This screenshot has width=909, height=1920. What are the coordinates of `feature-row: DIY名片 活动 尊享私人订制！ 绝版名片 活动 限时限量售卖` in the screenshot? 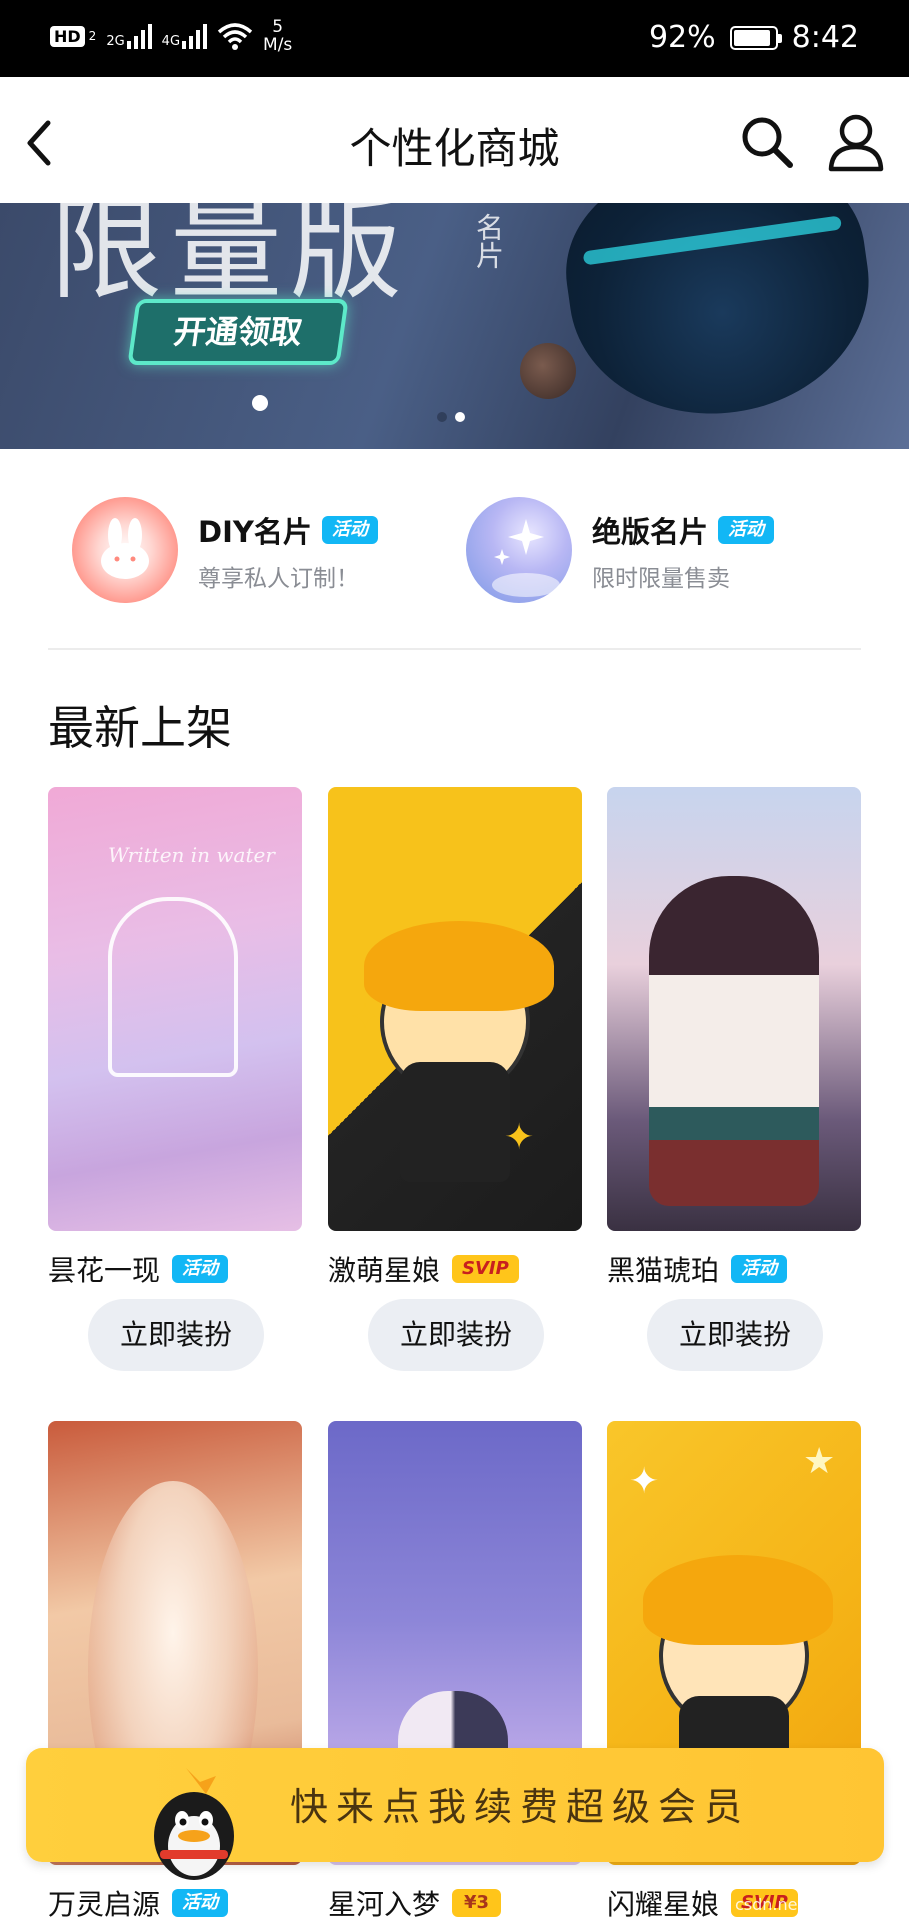 It's located at (454, 549).